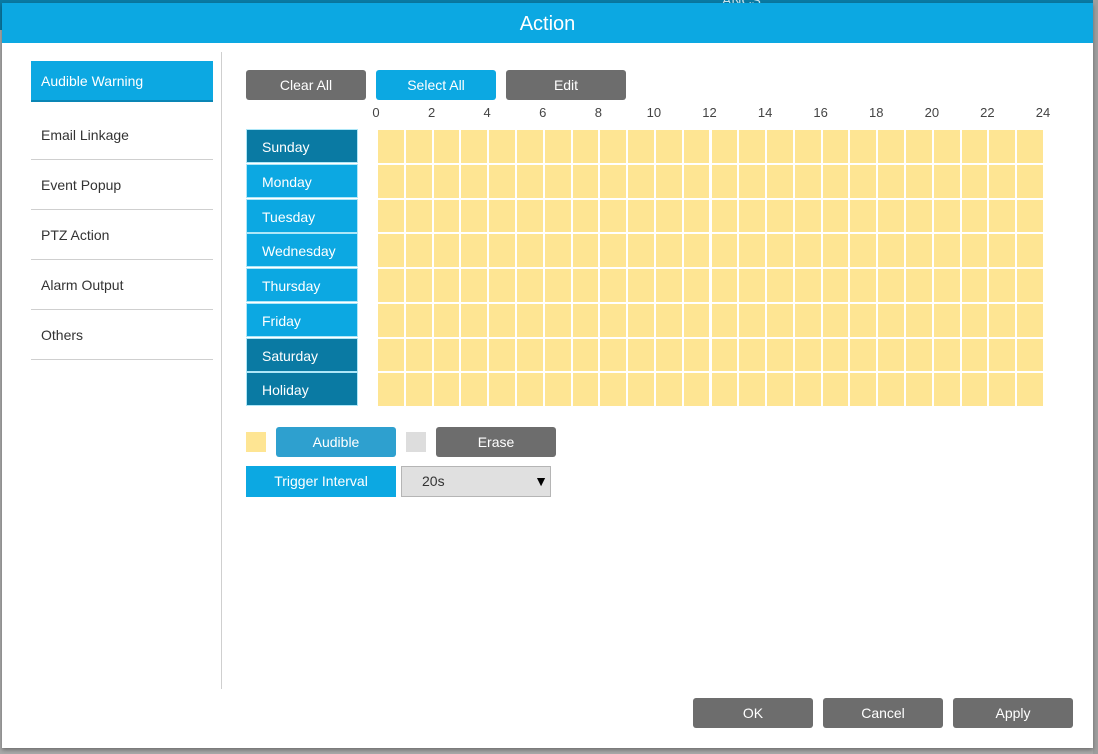 Image resolution: width=1098 pixels, height=754 pixels. Describe the element at coordinates (566, 85) in the screenshot. I see `edit-button: Edit` at that location.